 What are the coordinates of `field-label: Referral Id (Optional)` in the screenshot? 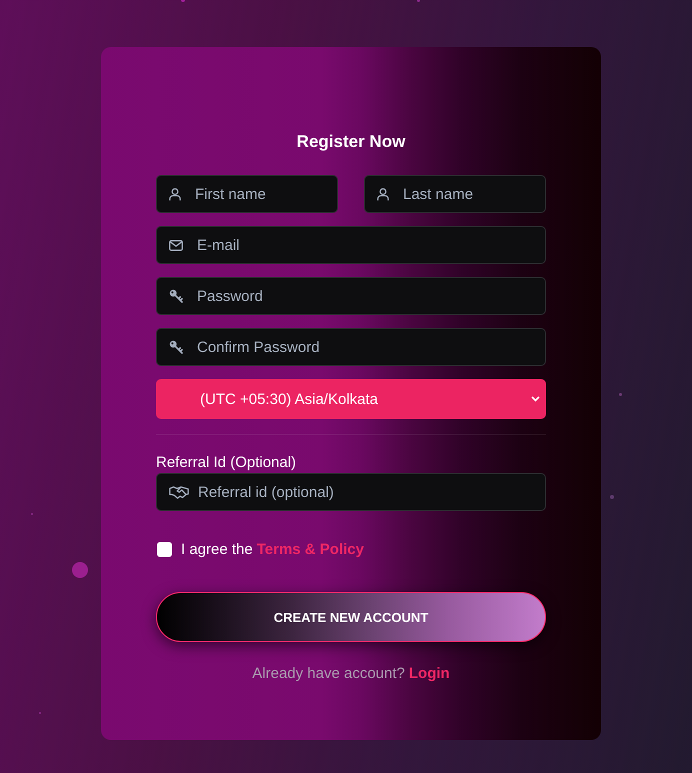 It's located at (226, 463).